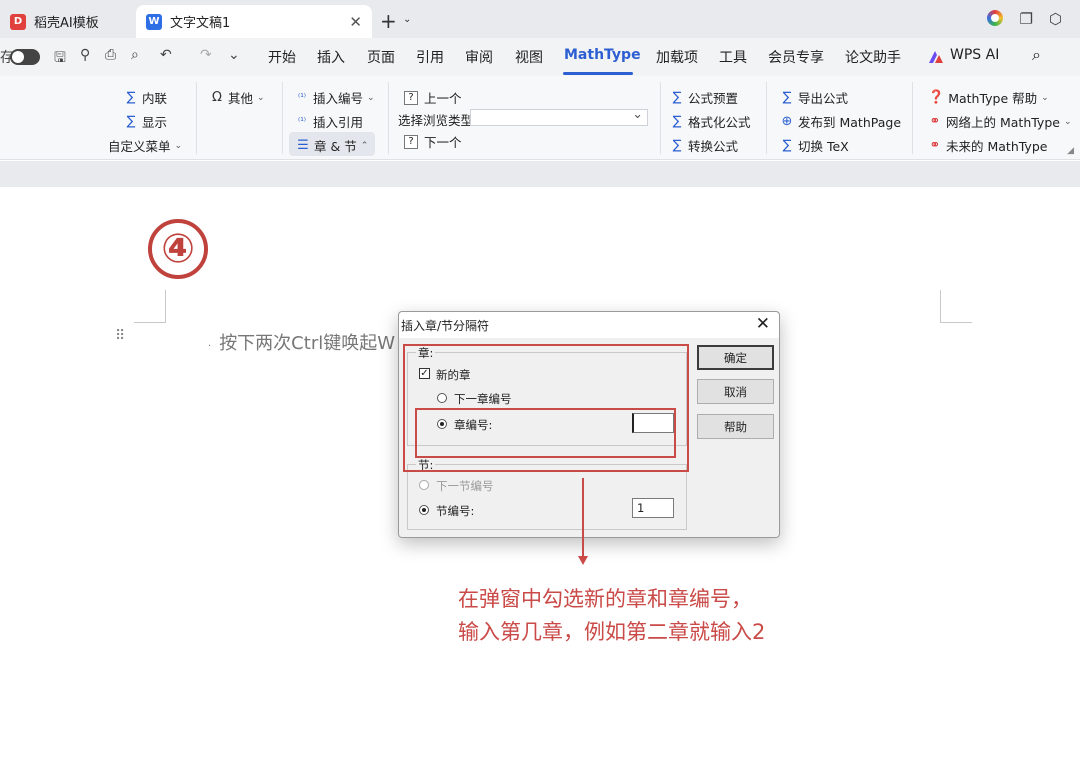  I want to click on annotation-line-1: 在弹窗中勾选新的章和章编号，, so click(605, 599).